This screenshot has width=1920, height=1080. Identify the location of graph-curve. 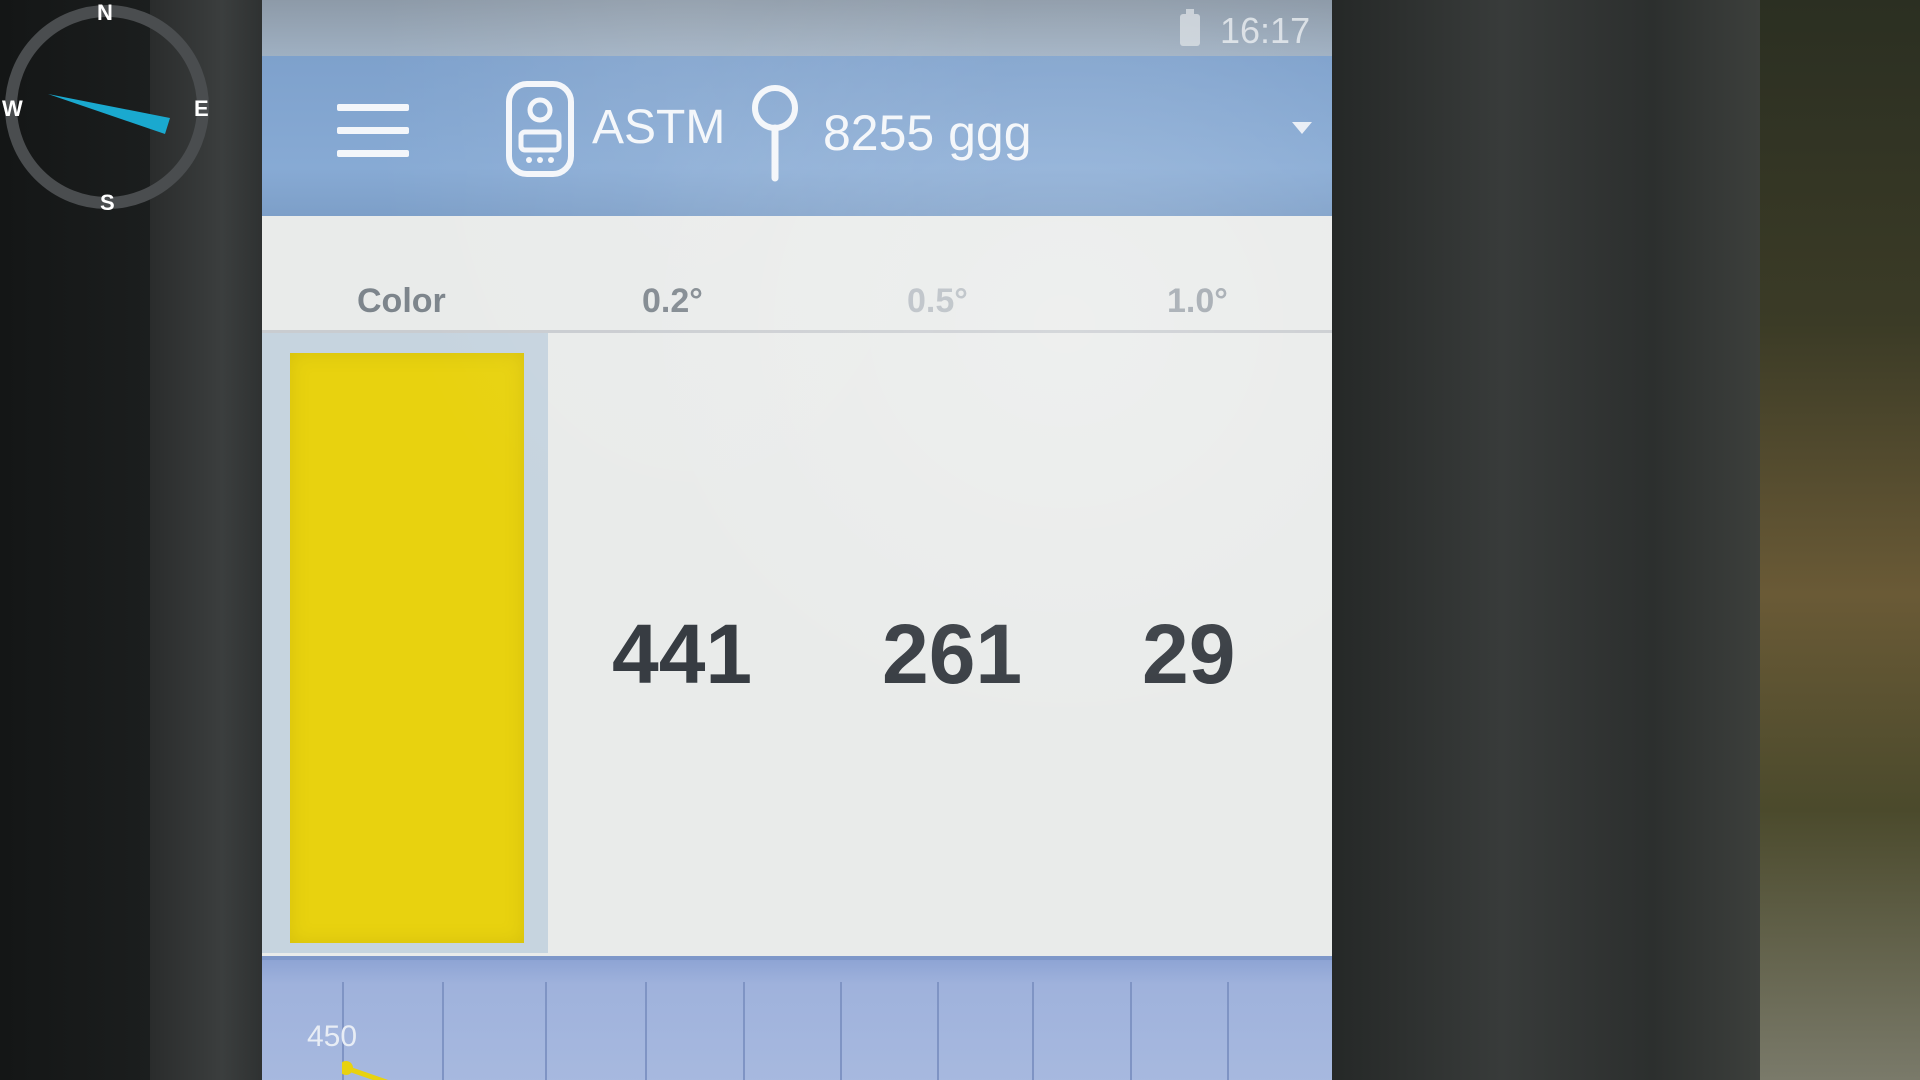
(365, 1070).